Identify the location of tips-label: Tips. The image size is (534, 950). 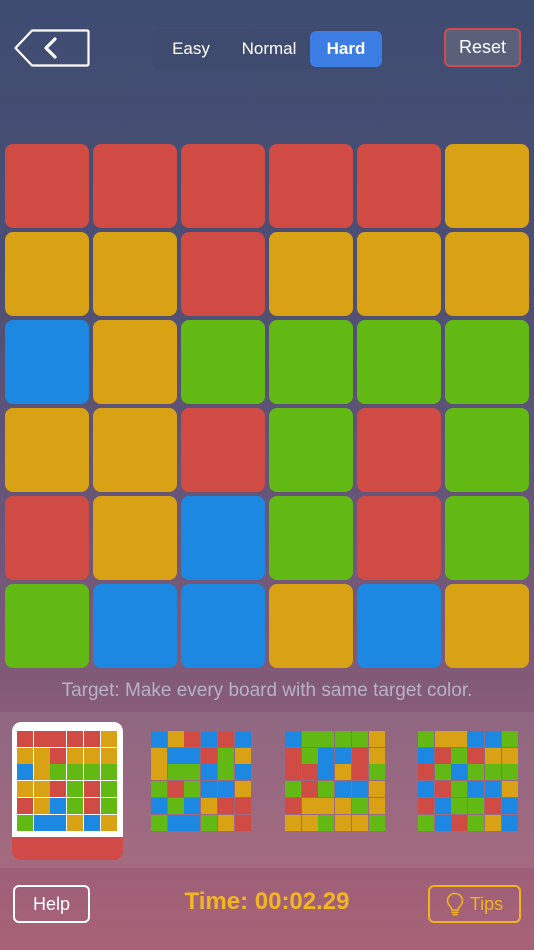
(486, 903).